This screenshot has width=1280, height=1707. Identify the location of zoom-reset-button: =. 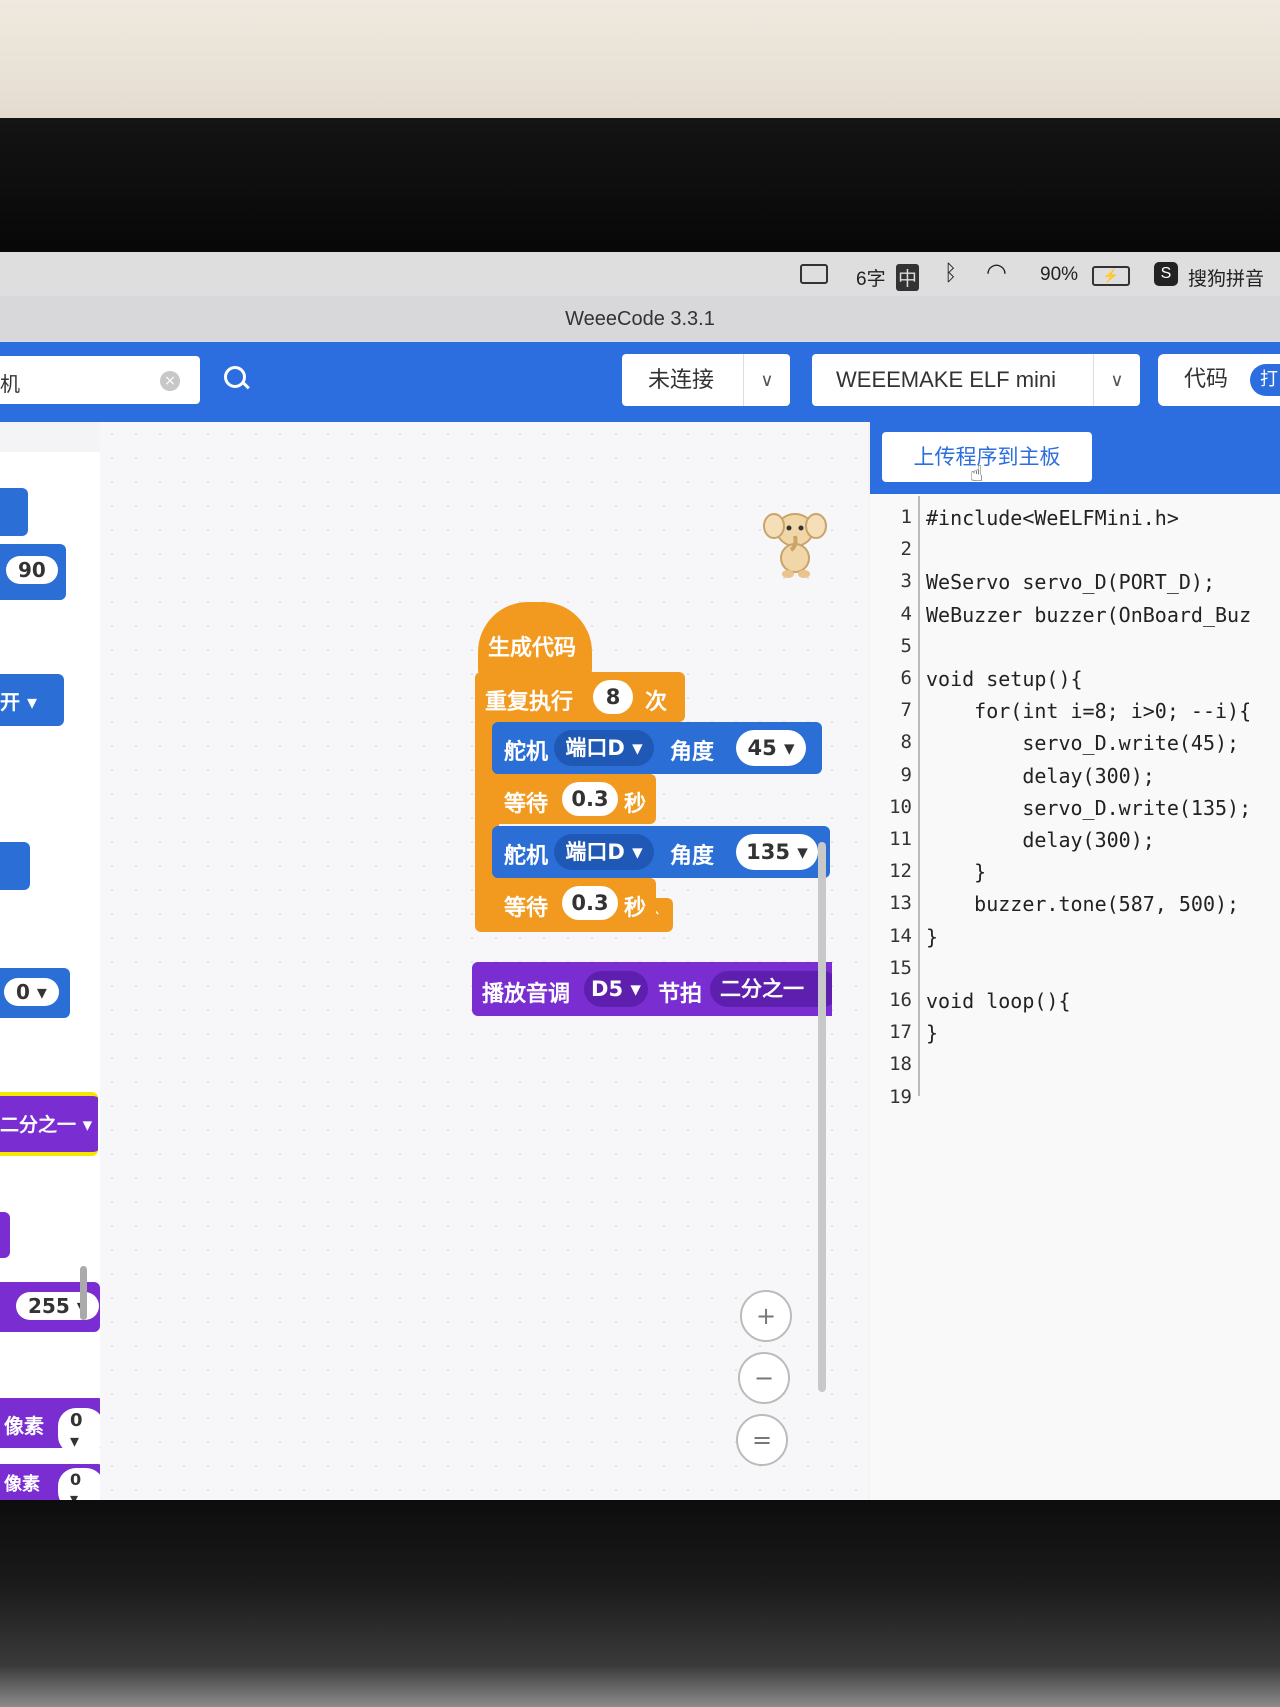
(762, 1440).